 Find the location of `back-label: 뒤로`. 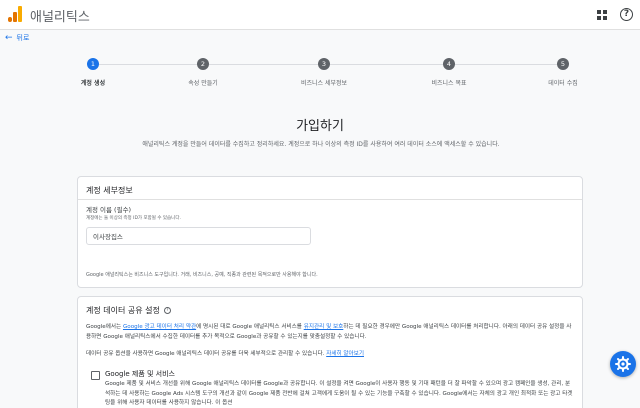

back-label: 뒤로 is located at coordinates (23, 38).